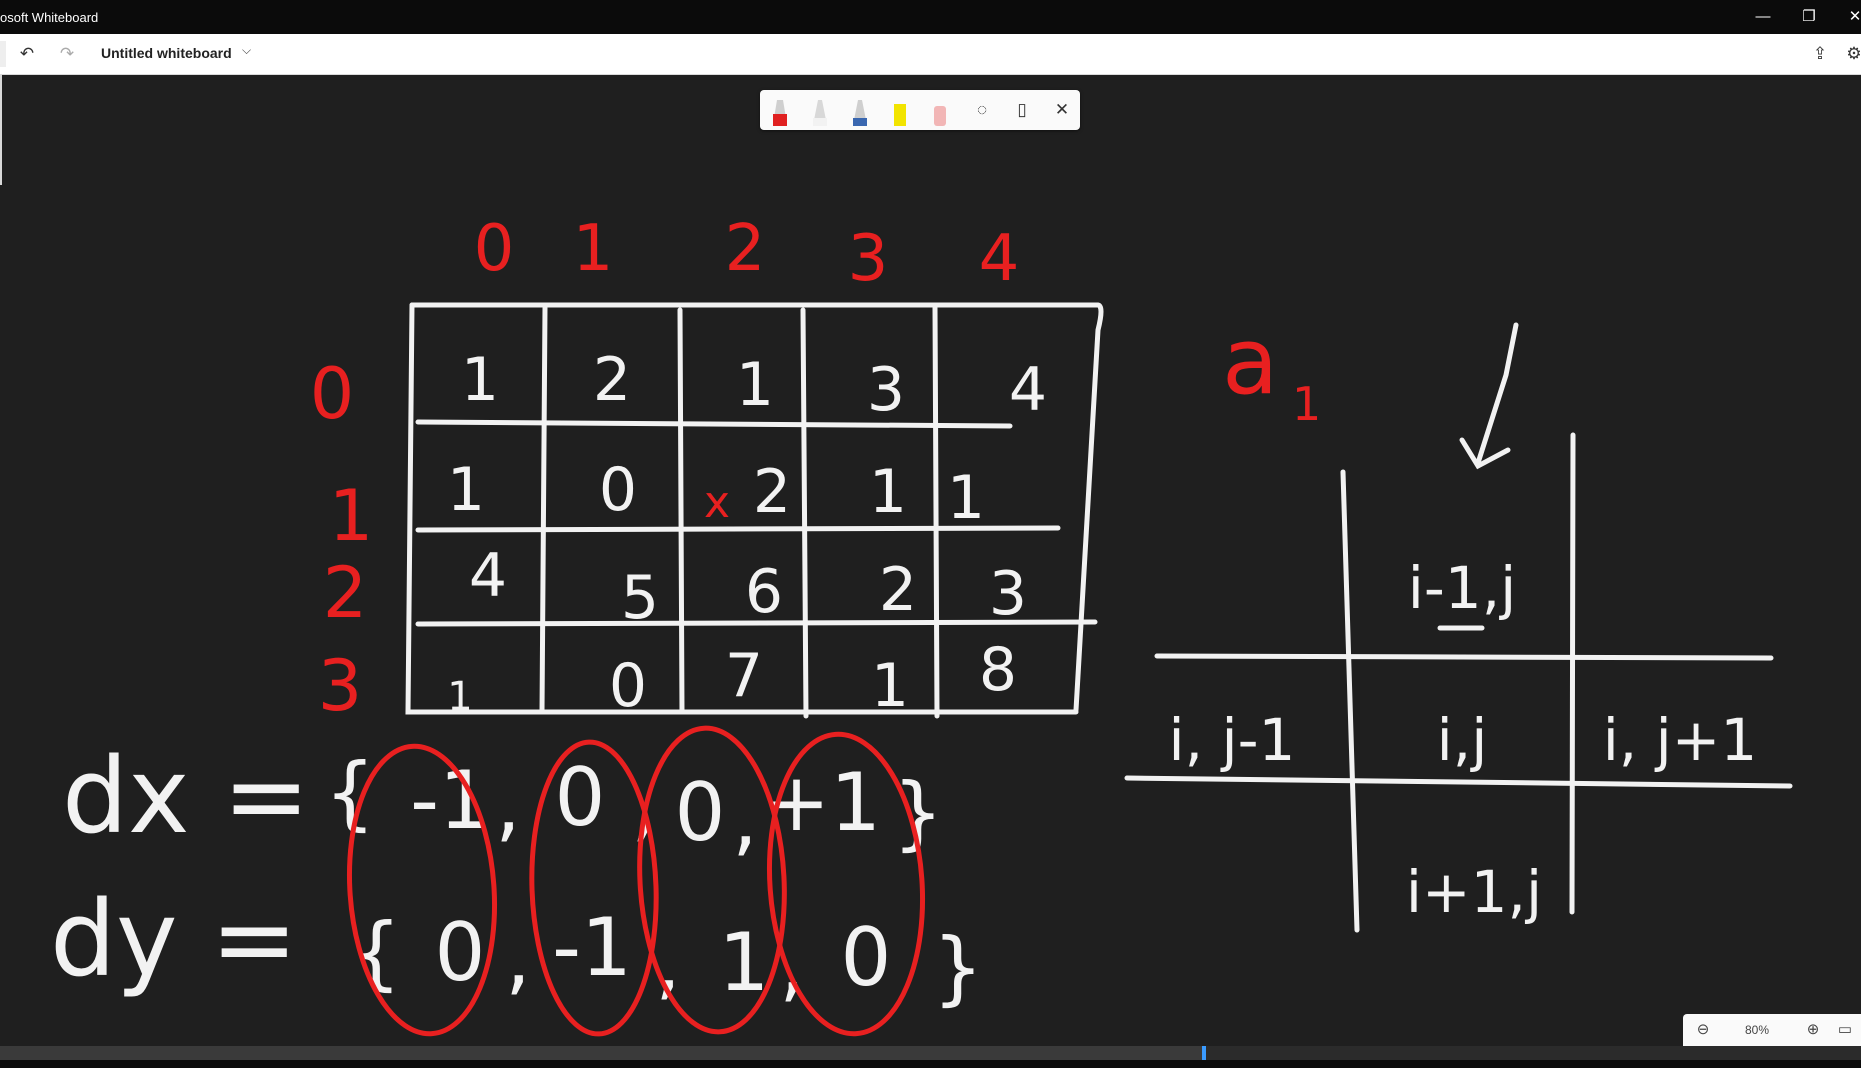  Describe the element at coordinates (67, 54) in the screenshot. I see `redo-icon: ↷` at that location.